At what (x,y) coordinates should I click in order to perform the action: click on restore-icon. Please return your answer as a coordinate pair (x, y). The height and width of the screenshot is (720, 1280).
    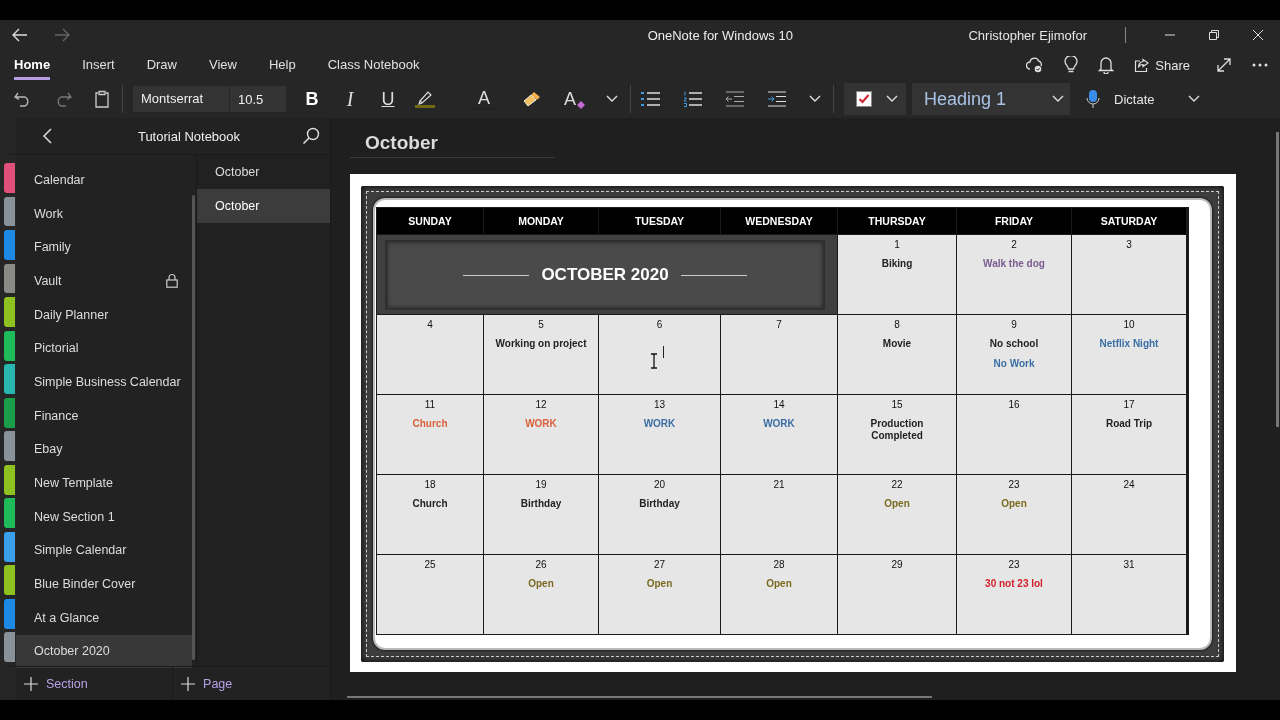
    Looking at the image, I should click on (1214, 35).